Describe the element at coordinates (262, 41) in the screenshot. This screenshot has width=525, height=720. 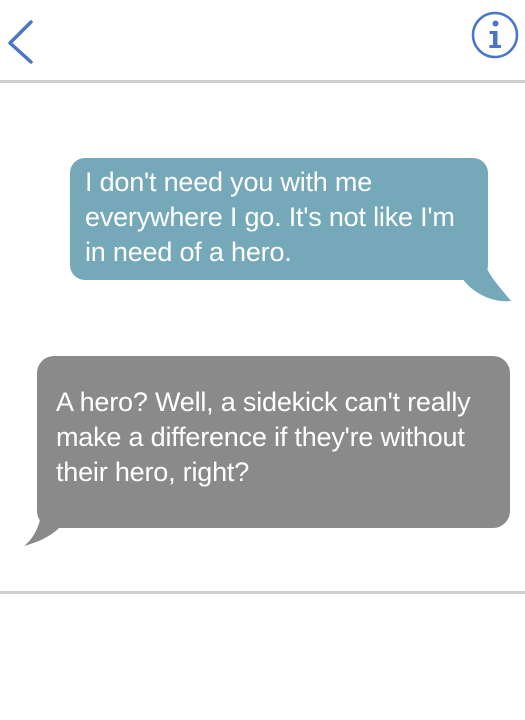
I see `header-bar` at that location.